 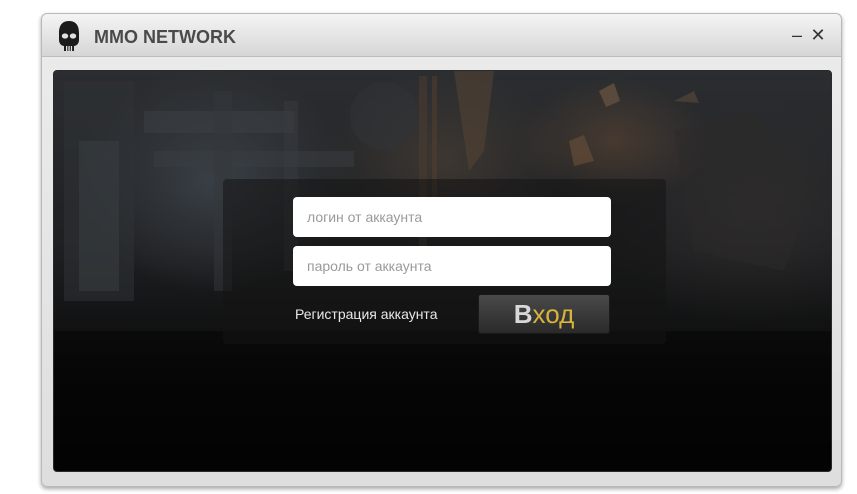 I want to click on login-button: Вход, so click(x=544, y=314).